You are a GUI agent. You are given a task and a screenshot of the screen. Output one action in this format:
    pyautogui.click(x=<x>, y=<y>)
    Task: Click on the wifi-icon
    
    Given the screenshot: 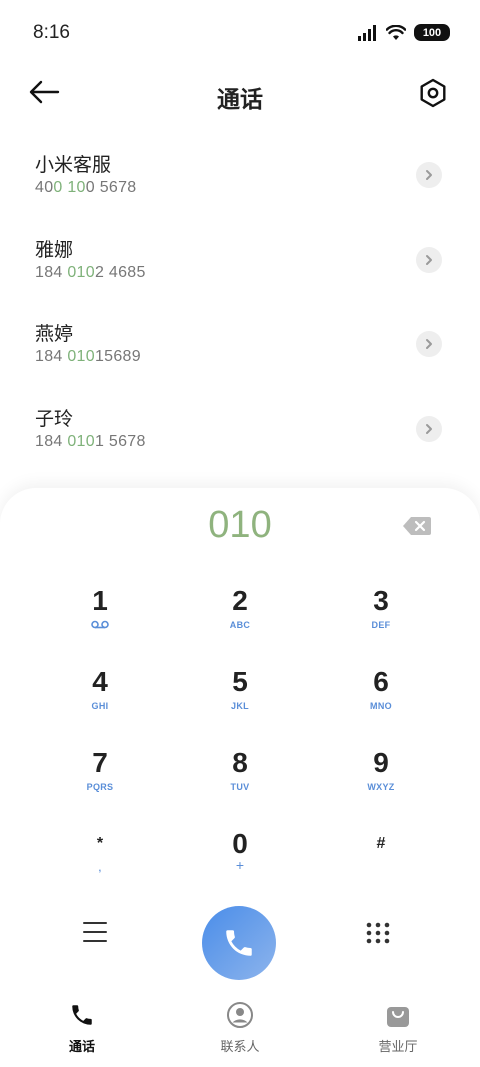 What is the action you would take?
    pyautogui.click(x=396, y=32)
    